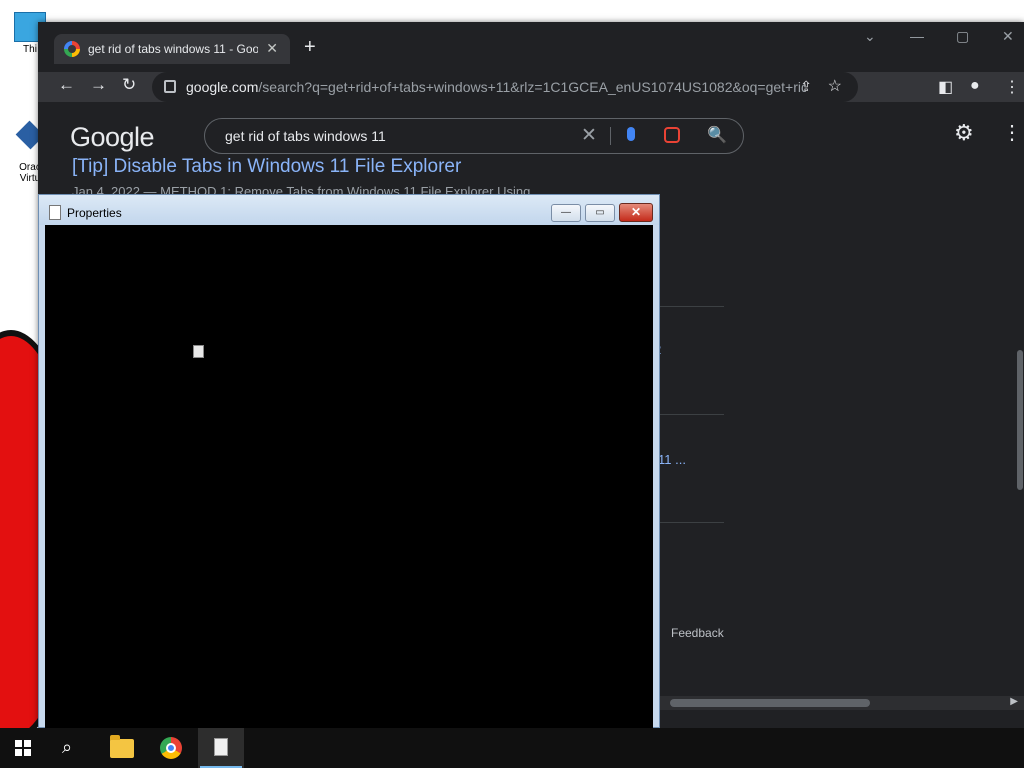 The width and height of the screenshot is (1024, 768). I want to click on close-button: ✕, so click(636, 212).